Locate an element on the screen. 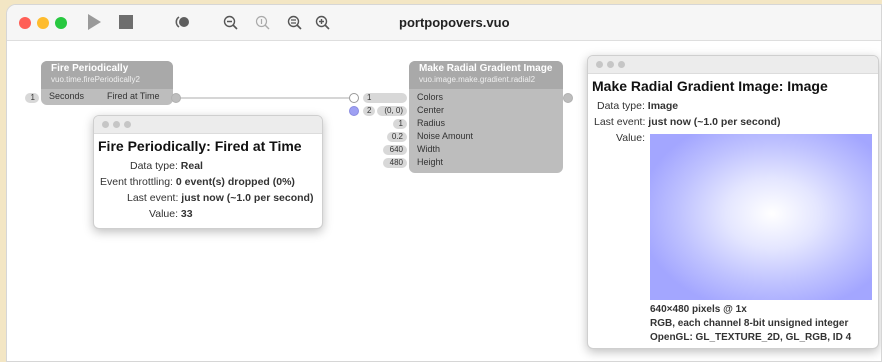 This screenshot has height=362, width=882. zoom-actual-icon is located at coordinates (262, 22).